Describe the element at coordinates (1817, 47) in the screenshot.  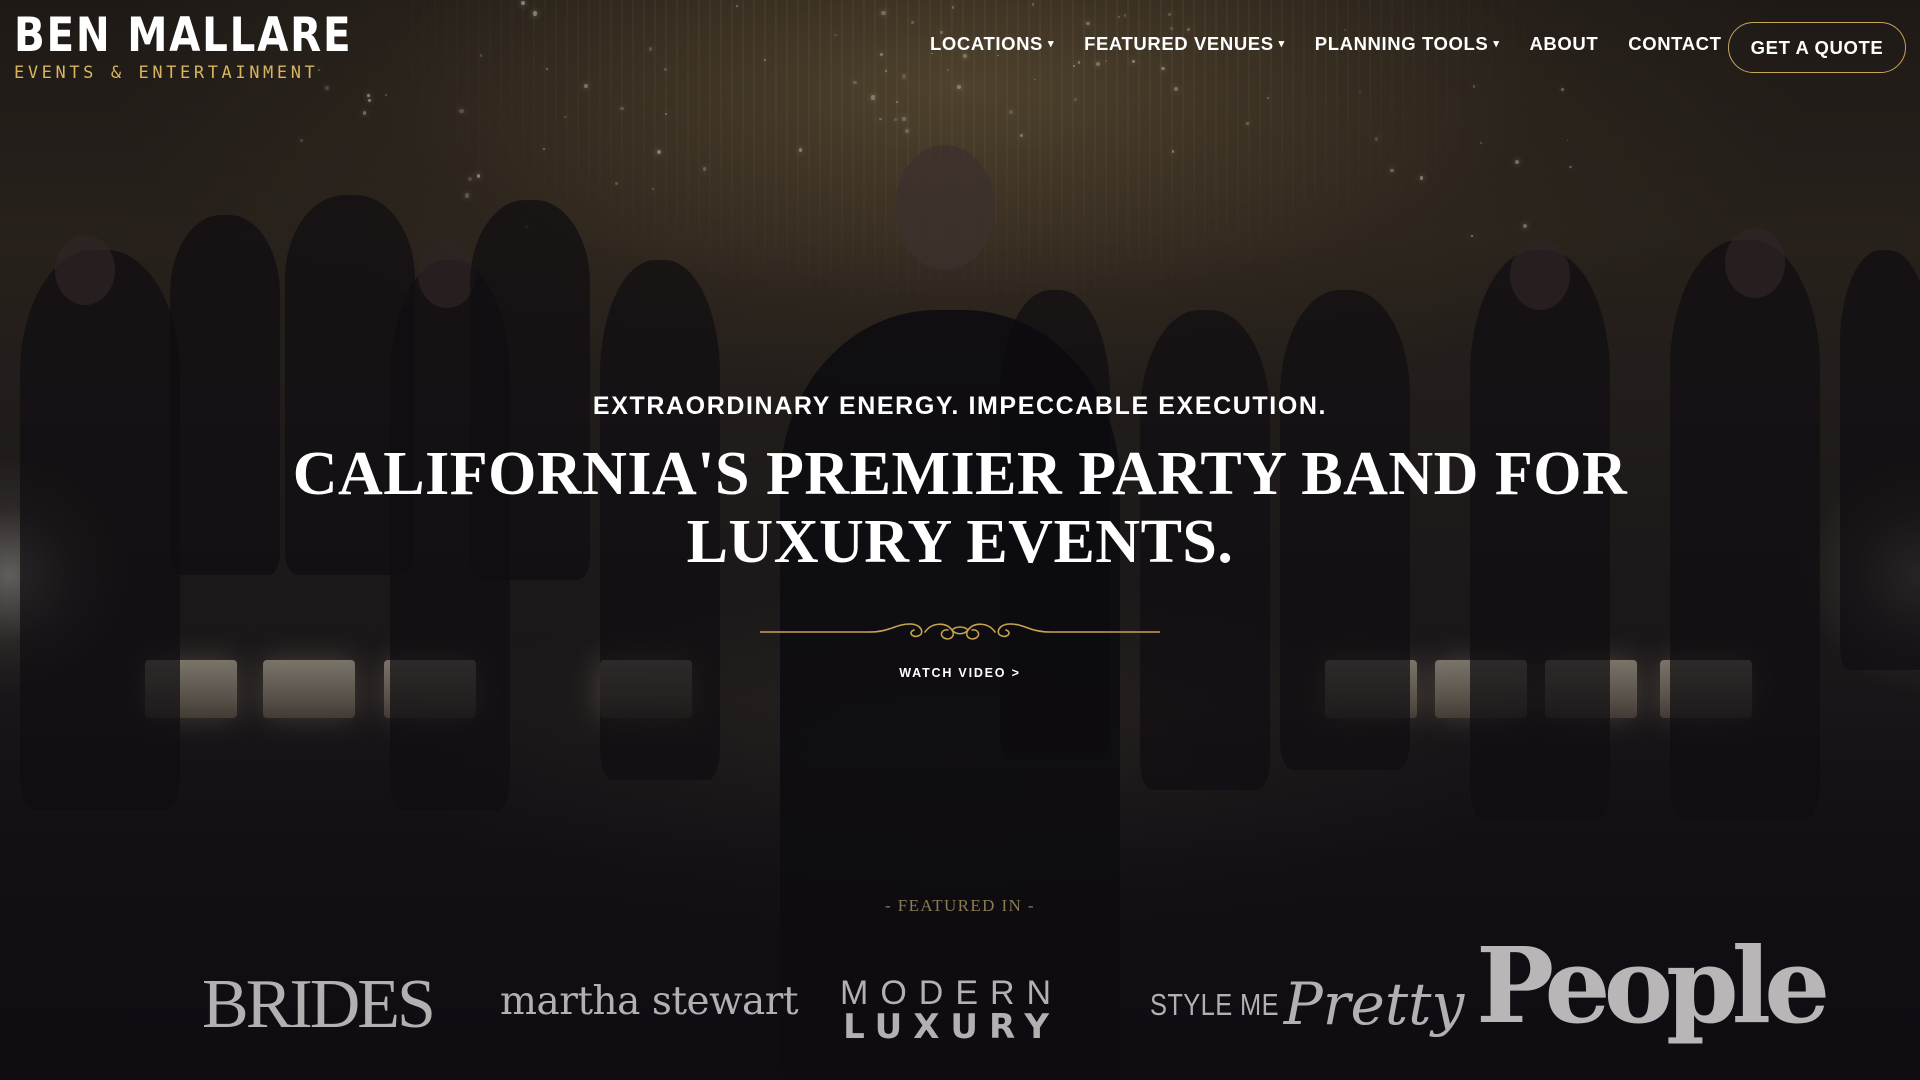
I see `get-a-quote-button: GET A QUOTE` at that location.